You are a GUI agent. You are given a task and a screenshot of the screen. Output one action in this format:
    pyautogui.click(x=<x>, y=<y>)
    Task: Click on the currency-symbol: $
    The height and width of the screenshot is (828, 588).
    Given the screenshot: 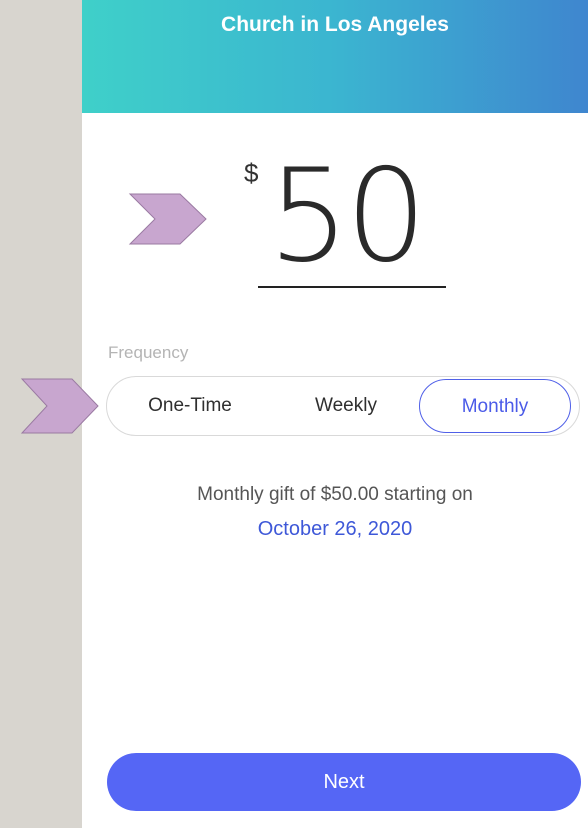 What is the action you would take?
    pyautogui.click(x=251, y=173)
    